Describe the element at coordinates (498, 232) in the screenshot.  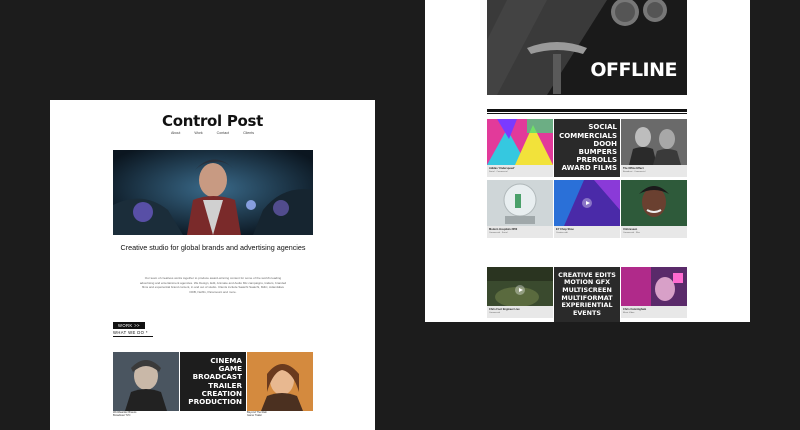
I see `tile-subtitle: Commercial · Social` at that location.